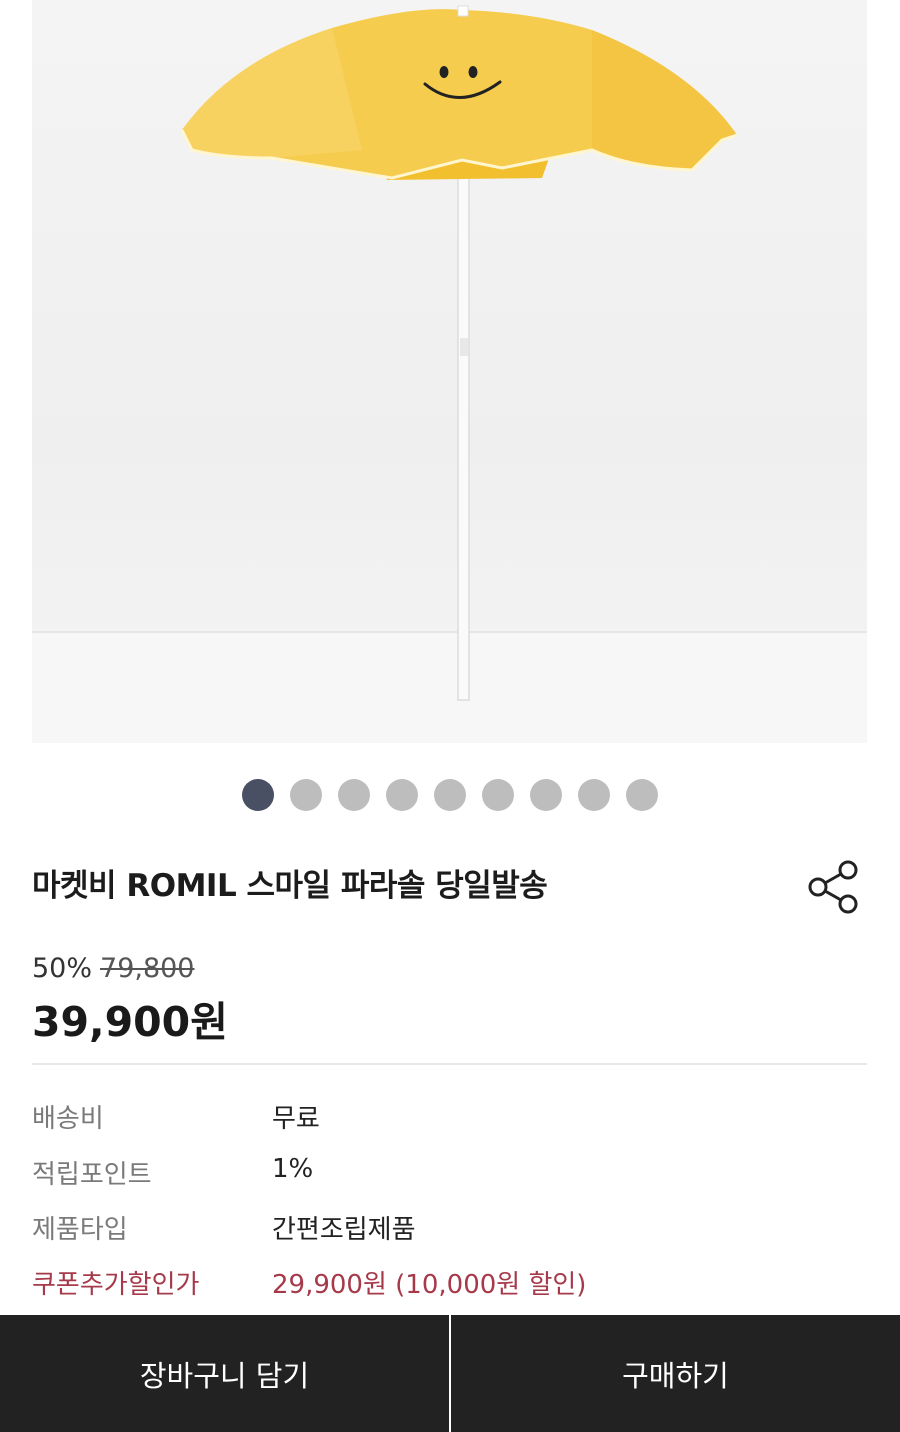 The width and height of the screenshot is (900, 1432). I want to click on discount-row: 50% 79,800, so click(113, 968).